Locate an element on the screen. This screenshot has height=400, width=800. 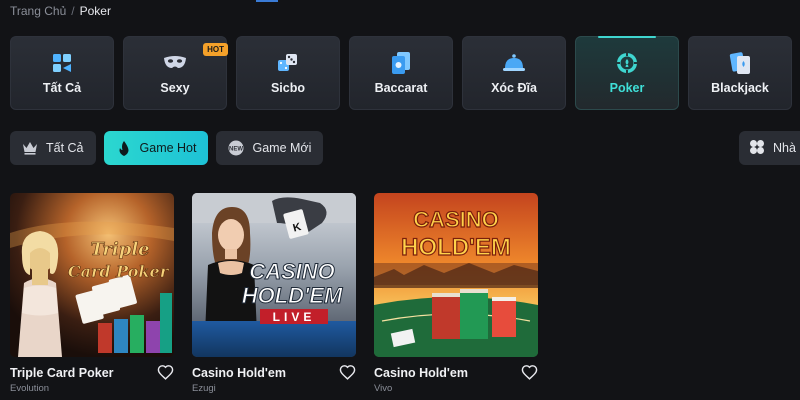
filter-all: Tất Cả is located at coordinates (53, 148).